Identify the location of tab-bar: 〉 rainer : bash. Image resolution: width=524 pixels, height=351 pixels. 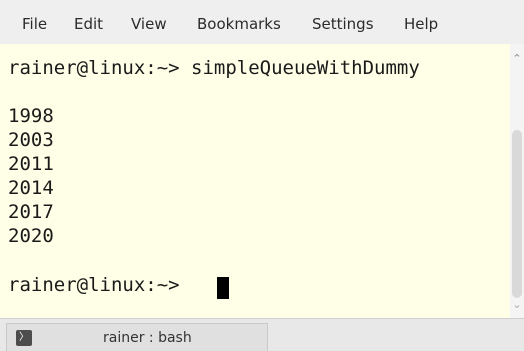
(262, 334).